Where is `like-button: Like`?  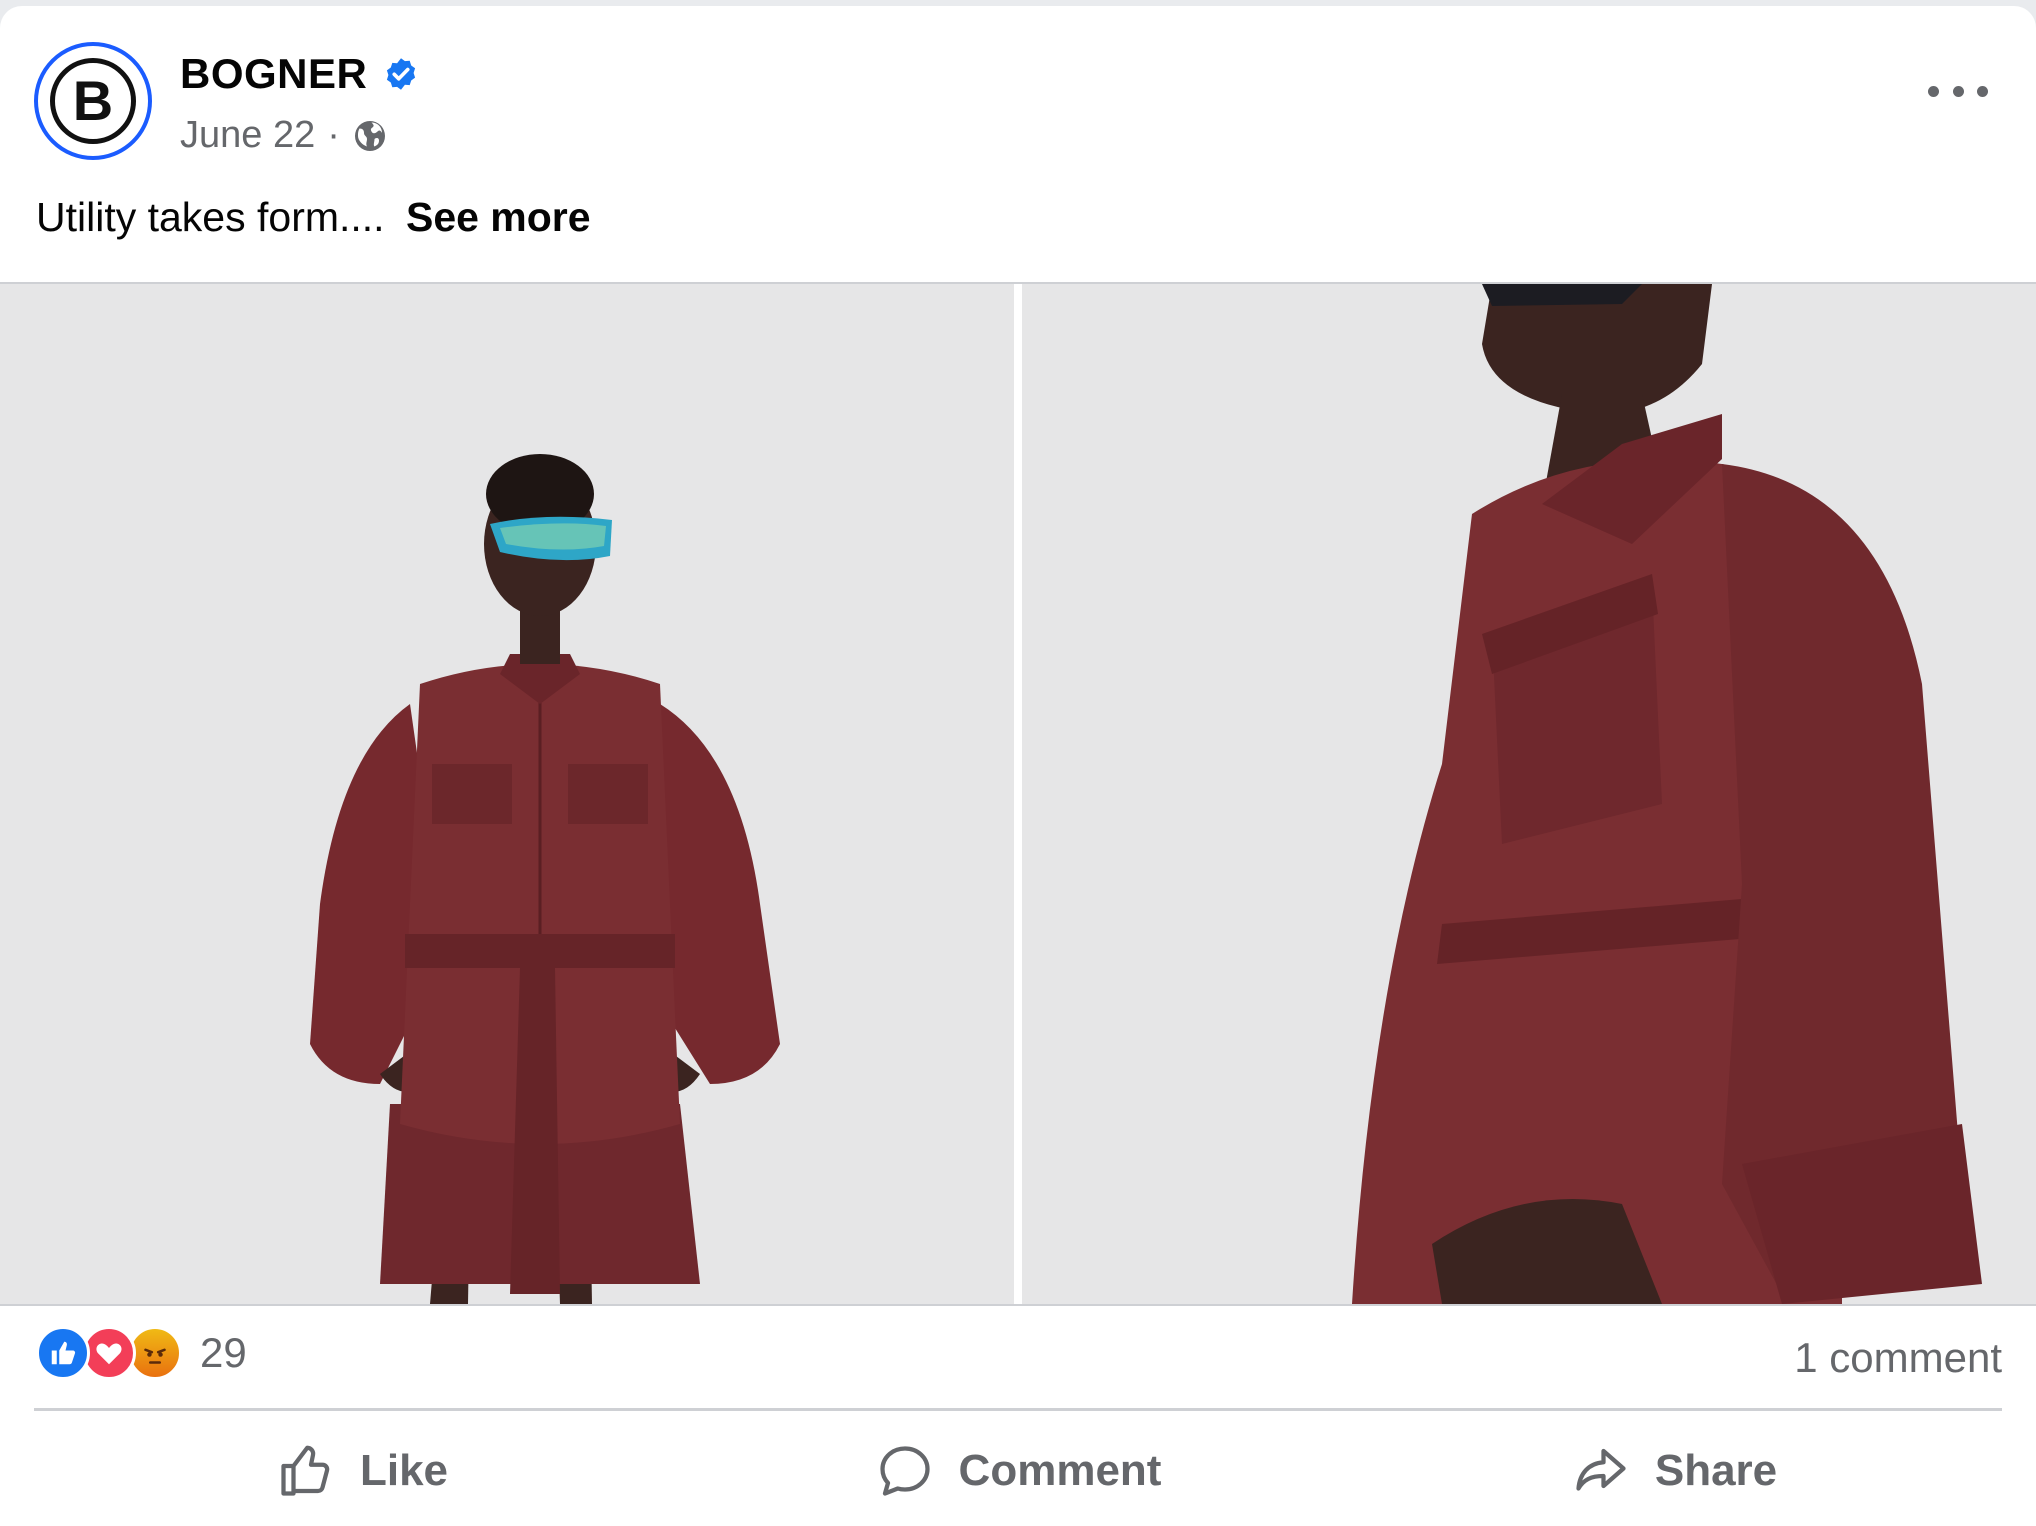
like-button: Like is located at coordinates (362, 1471).